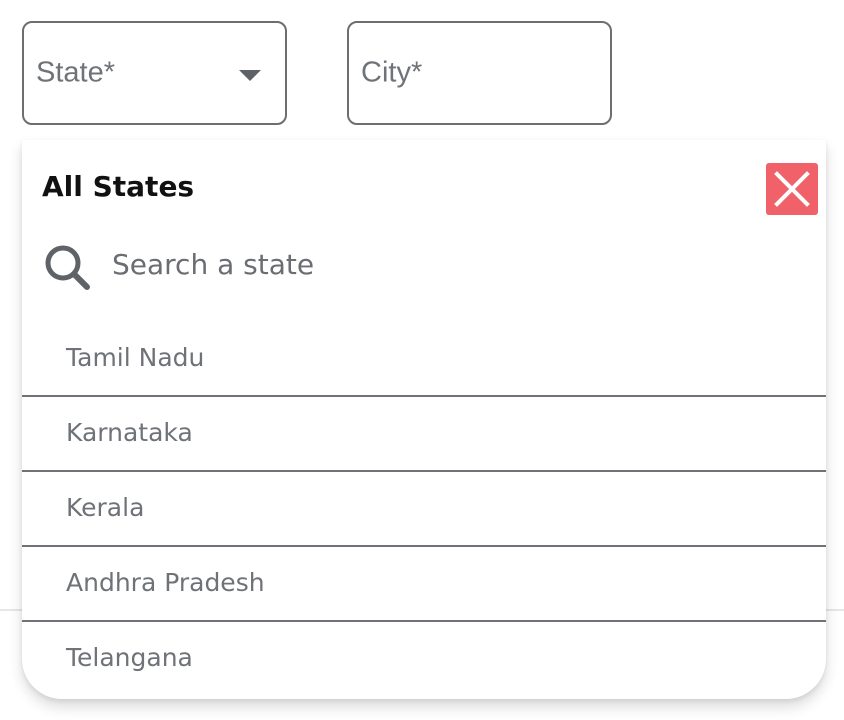  What do you see at coordinates (424, 658) in the screenshot?
I see `state-option-telangana: Telangana` at bounding box center [424, 658].